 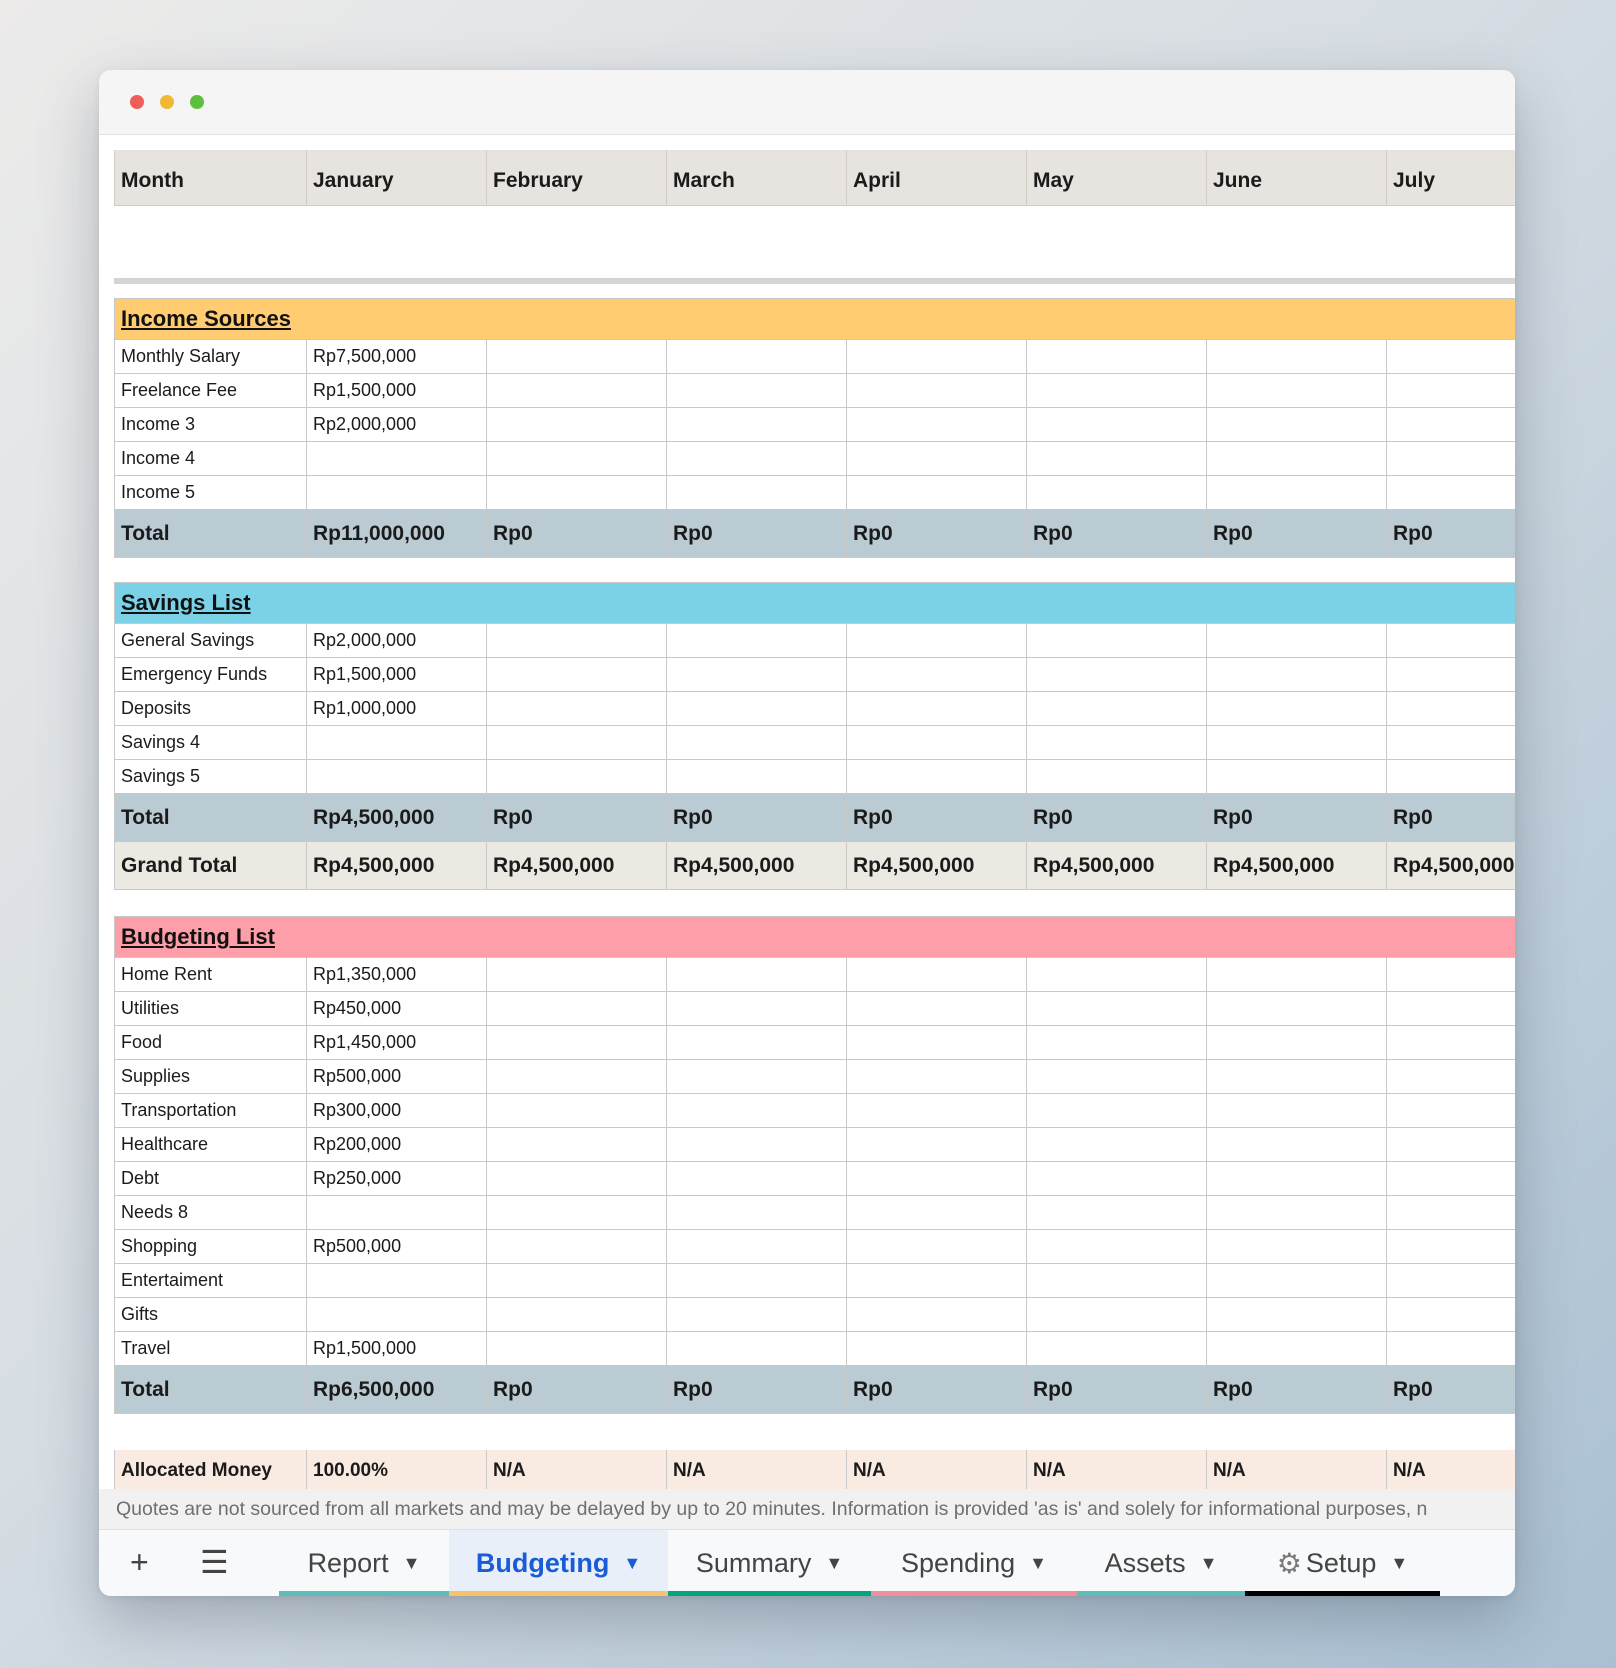 I want to click on row-label-cell: Gifts, so click(x=210, y=1315).